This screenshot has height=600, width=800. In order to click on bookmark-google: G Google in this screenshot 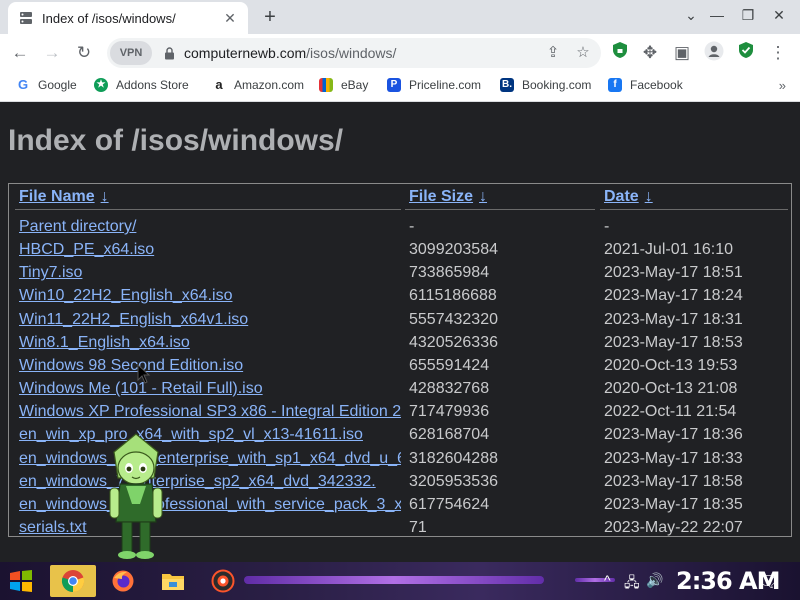, I will do `click(46, 85)`.